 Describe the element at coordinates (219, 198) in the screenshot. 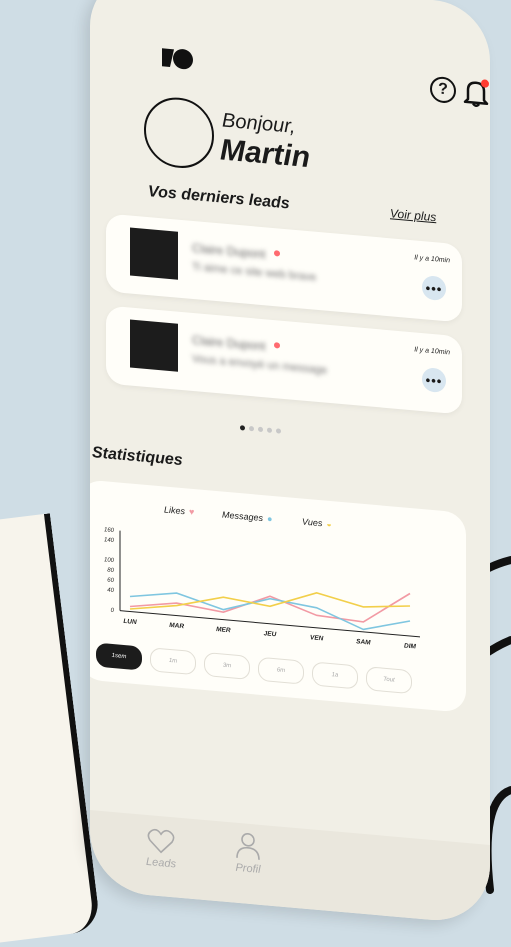

I see `leads-section-title: Vos derniers leads` at that location.